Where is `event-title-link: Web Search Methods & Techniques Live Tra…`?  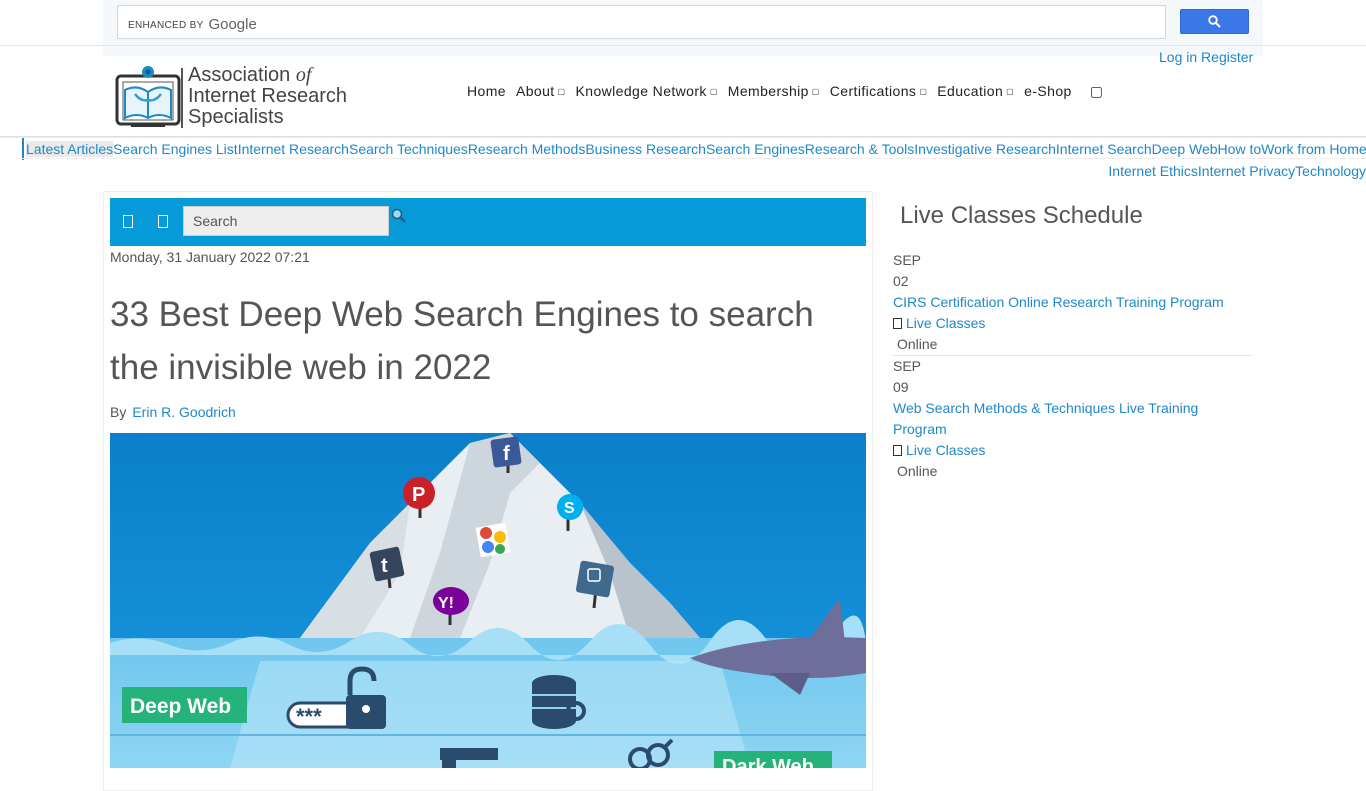
event-title-link: Web Search Methods & Techniques Live Tra… is located at coordinates (1053, 419).